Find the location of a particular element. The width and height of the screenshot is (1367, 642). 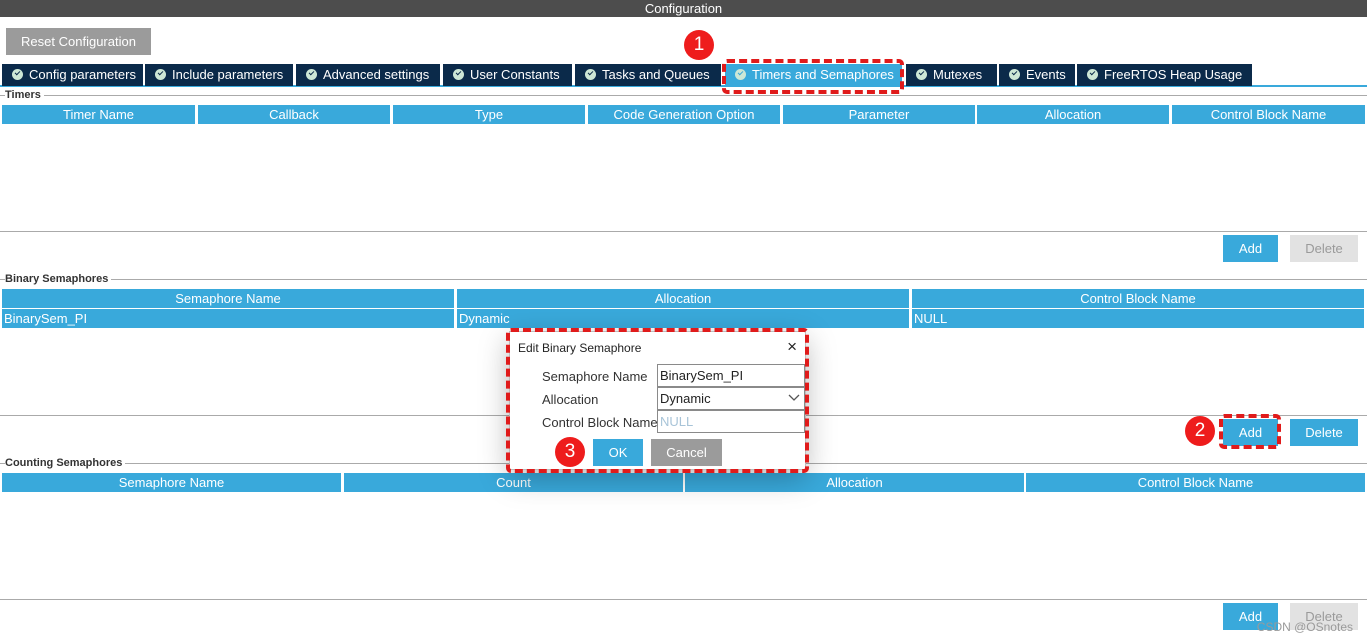

tab-user-constants: User Constants is located at coordinates (507, 75).